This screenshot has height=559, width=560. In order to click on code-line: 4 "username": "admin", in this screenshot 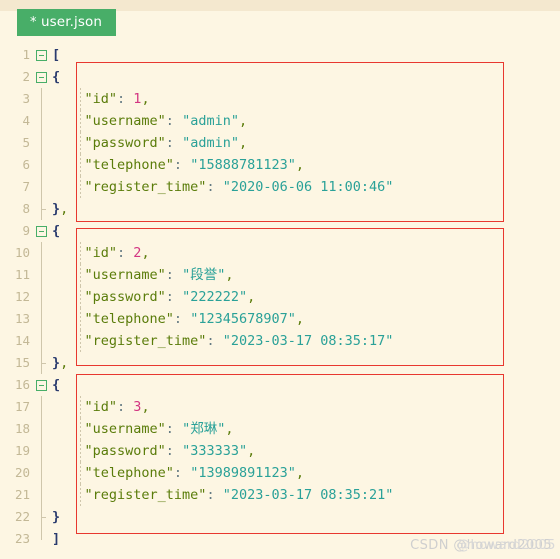, I will do `click(280, 121)`.